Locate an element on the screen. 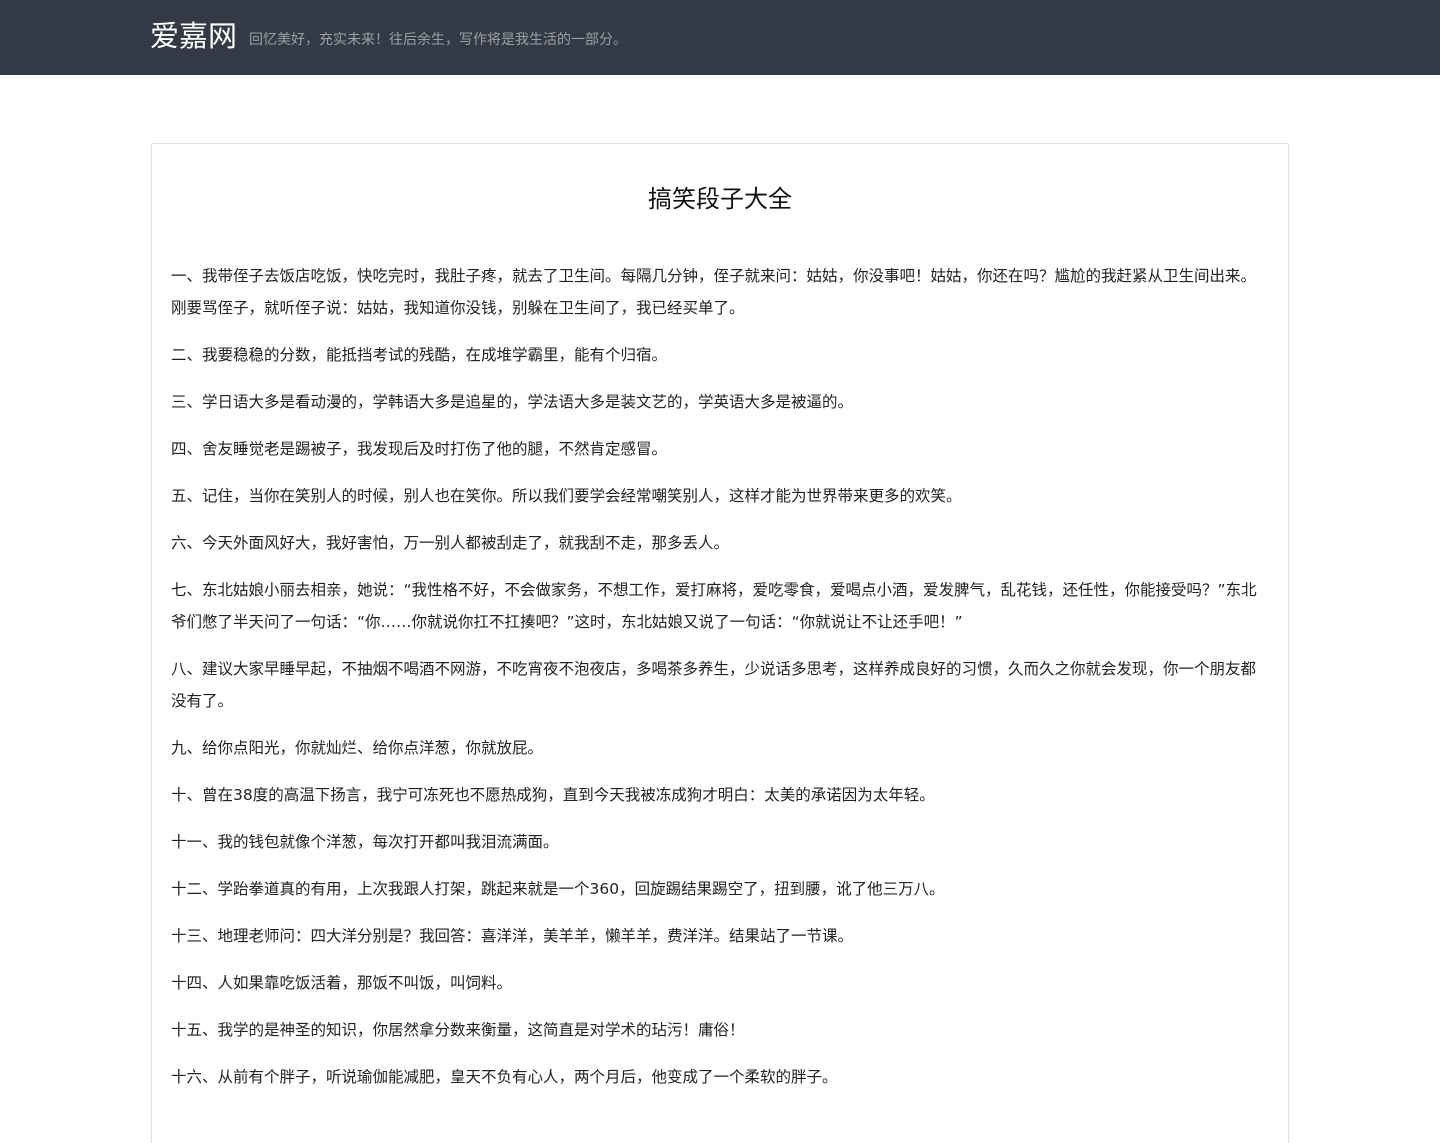  joke-paragraph: 九、给你点阳光，你就灿烂、给你点洋葱，你就放屁。 is located at coordinates (357, 748).